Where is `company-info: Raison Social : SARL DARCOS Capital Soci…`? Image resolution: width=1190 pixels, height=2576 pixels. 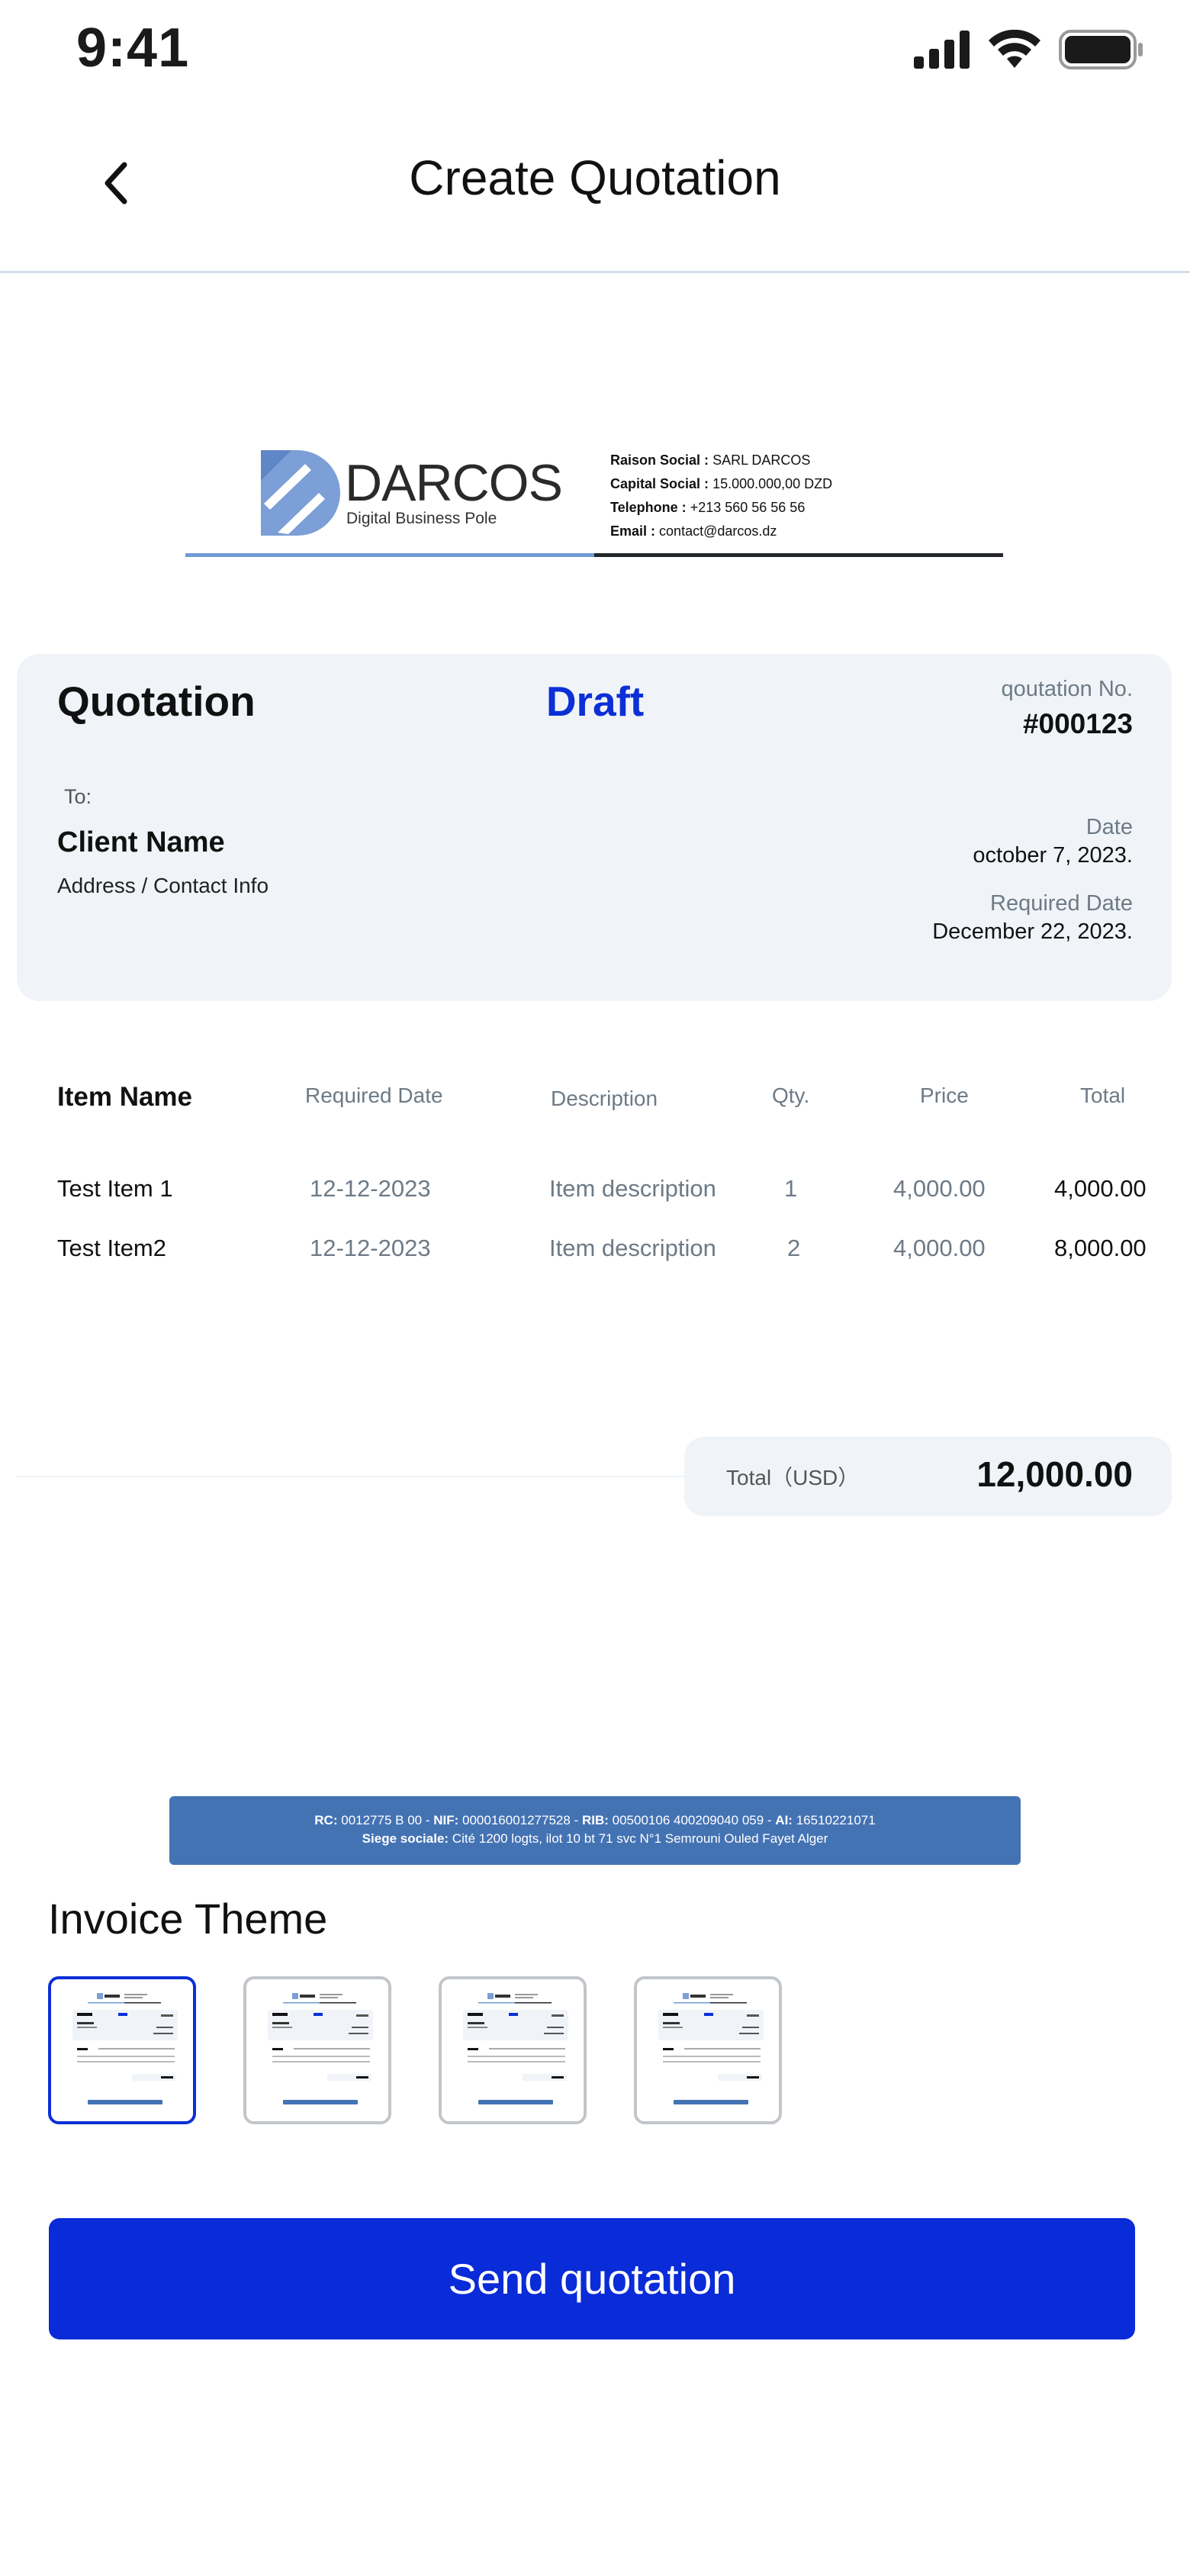
company-info: Raison Social : SARL DARCOS Capital Soci… is located at coordinates (721, 496).